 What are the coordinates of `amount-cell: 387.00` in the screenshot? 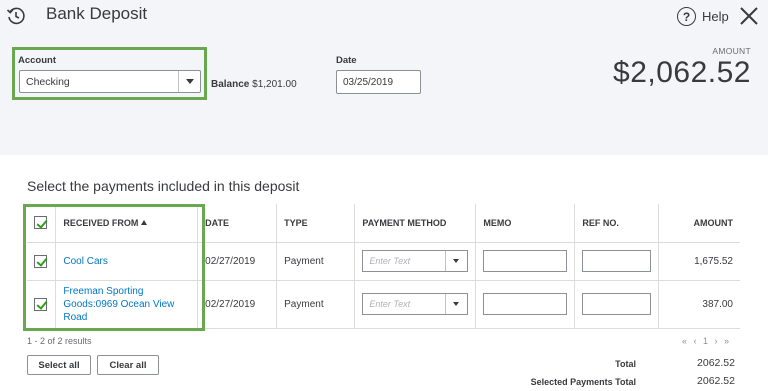 It's located at (699, 304).